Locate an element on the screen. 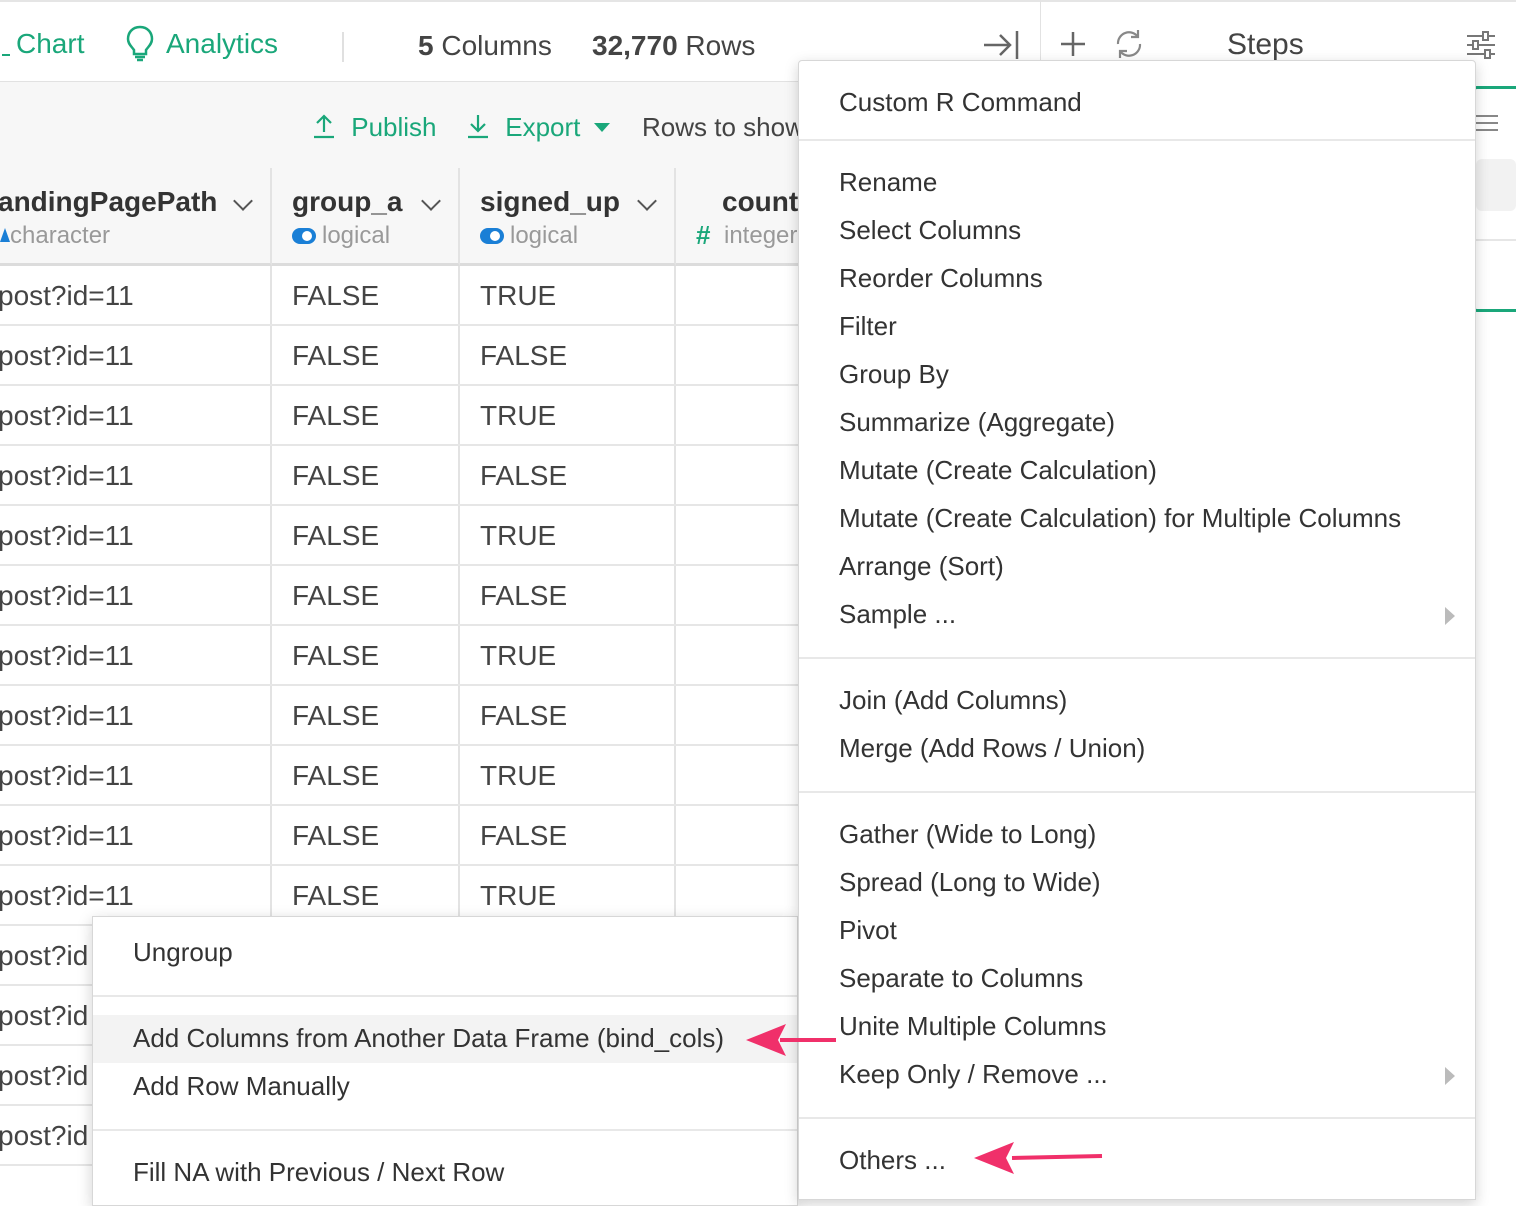 Image resolution: width=1516 pixels, height=1206 pixels. publish-button: Publish is located at coordinates (374, 127).